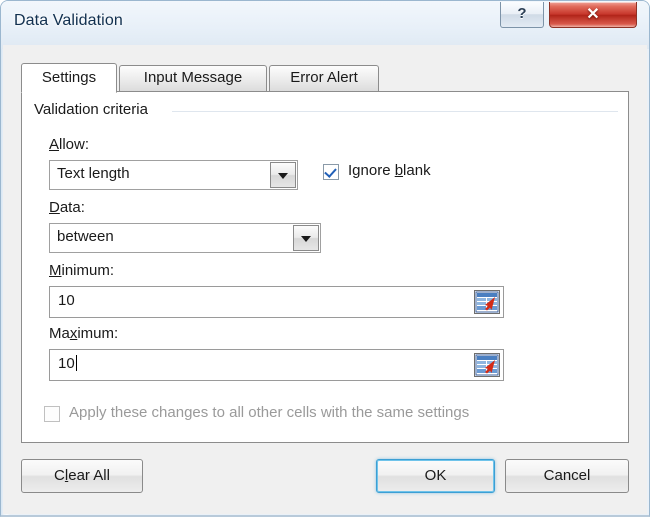  What do you see at coordinates (371, 170) in the screenshot?
I see `ignore-blank-label-prefix: Ignore` at bounding box center [371, 170].